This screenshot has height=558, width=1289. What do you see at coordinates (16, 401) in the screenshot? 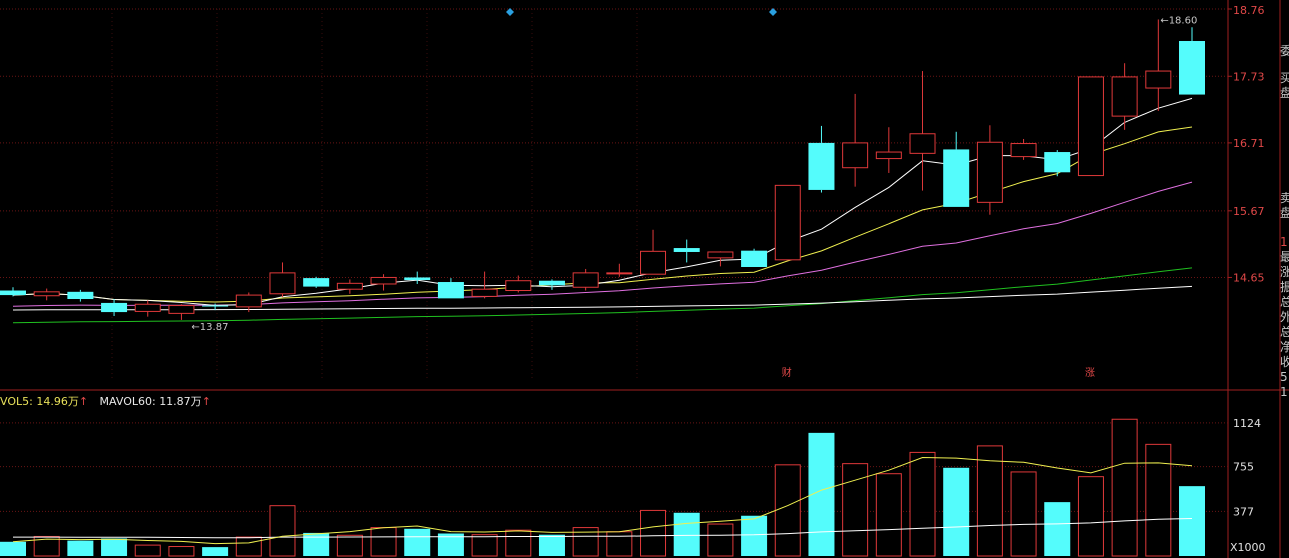
I see `mavol5-label: VOL5:` at bounding box center [16, 401].